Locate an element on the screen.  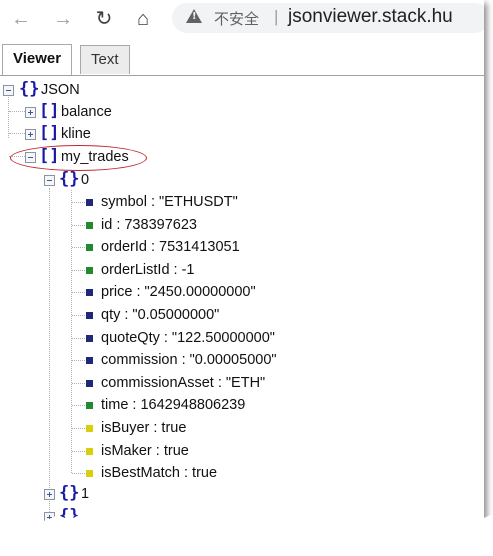
tree-node-label: 1 is located at coordinates (85, 494).